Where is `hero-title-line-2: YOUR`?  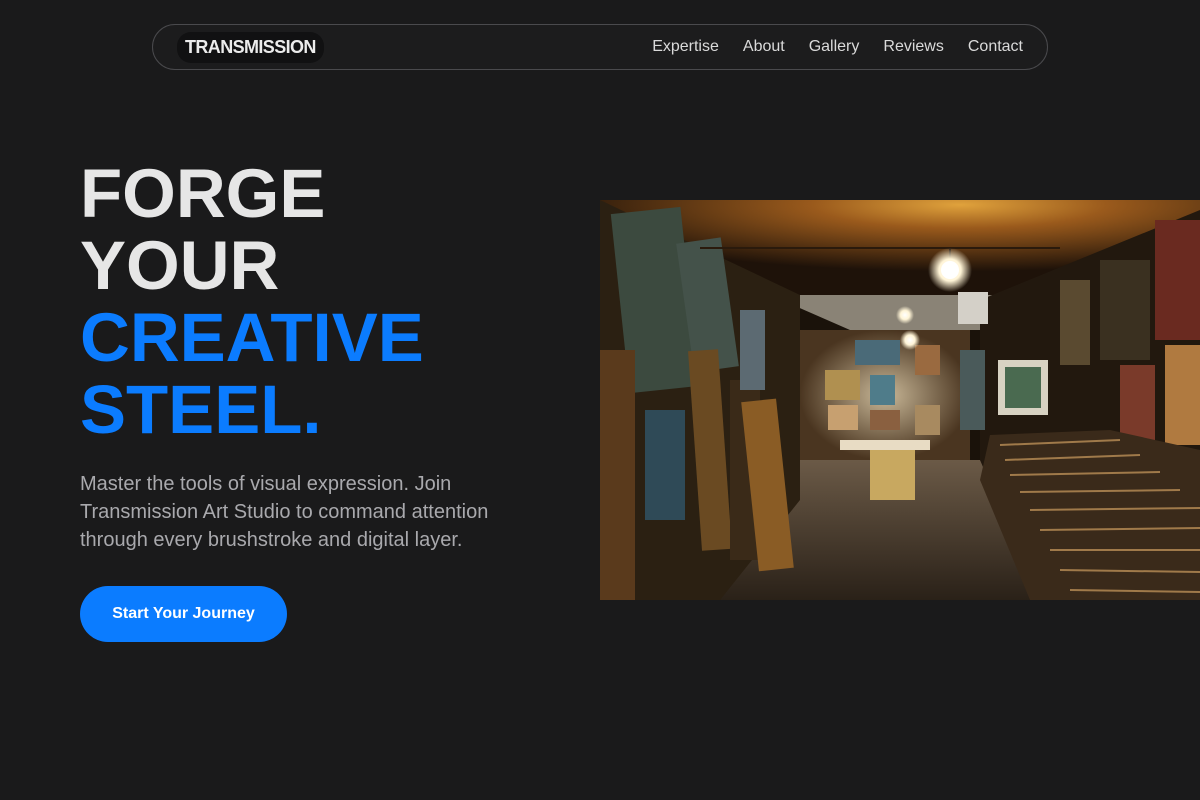
hero-title-line-2: YOUR is located at coordinates (180, 265).